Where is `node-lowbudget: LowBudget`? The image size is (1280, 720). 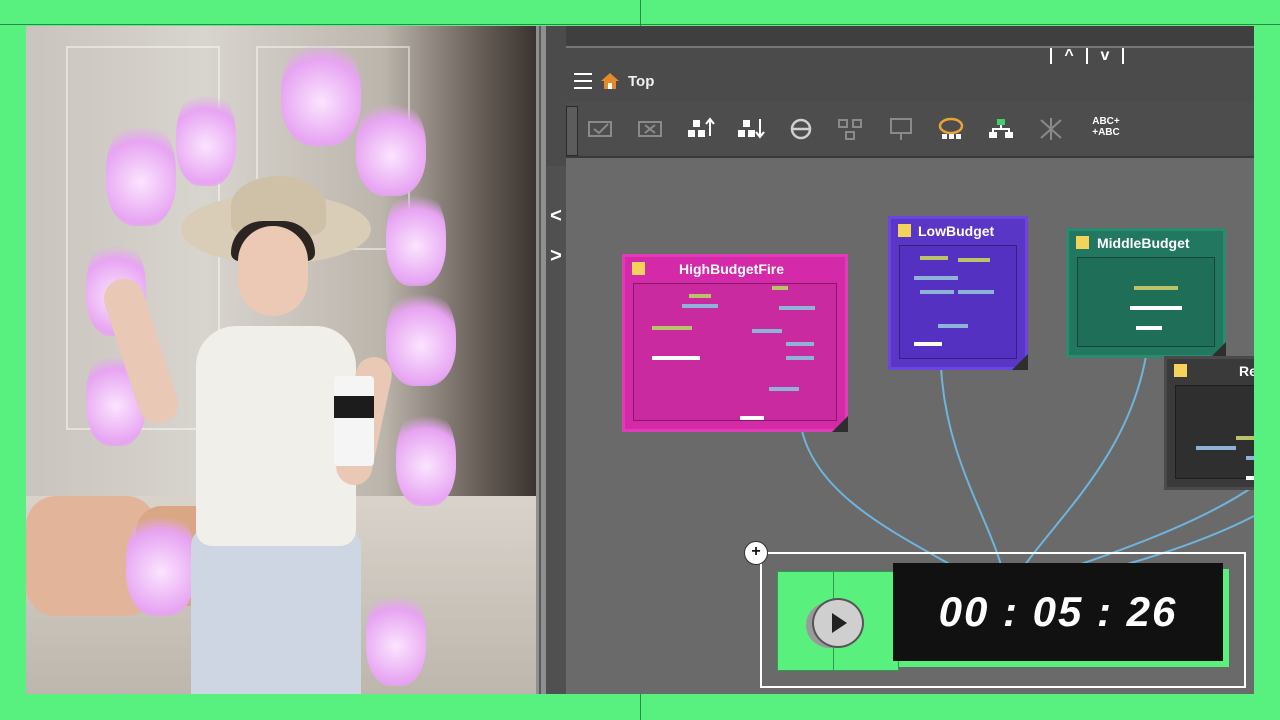 node-lowbudget: LowBudget is located at coordinates (958, 293).